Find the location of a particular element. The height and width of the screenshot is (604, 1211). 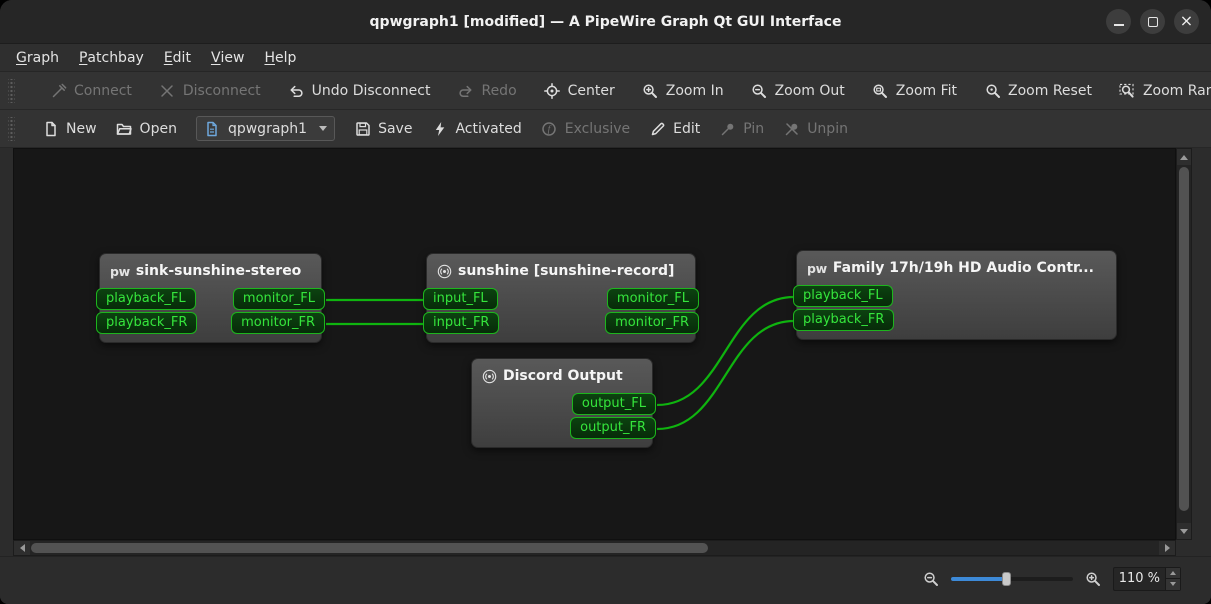

vertical-scrollbar is located at coordinates (1184, 344).